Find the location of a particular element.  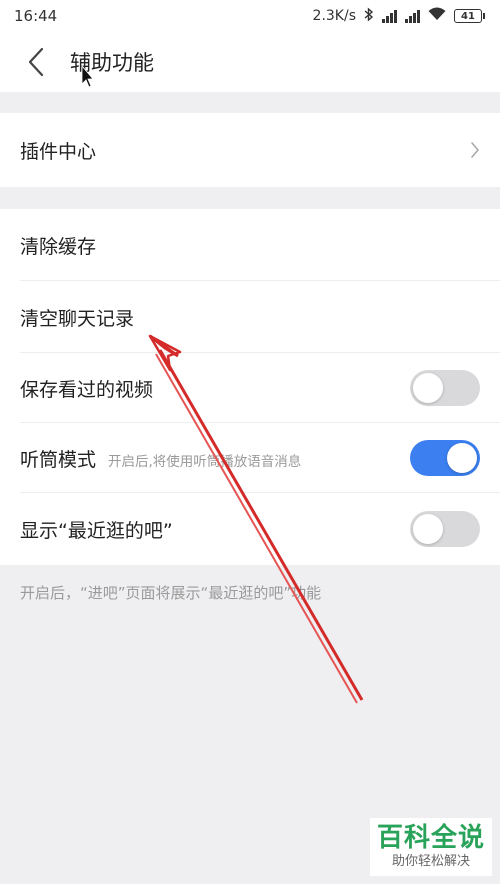

chevron-left-icon is located at coordinates (36, 62).